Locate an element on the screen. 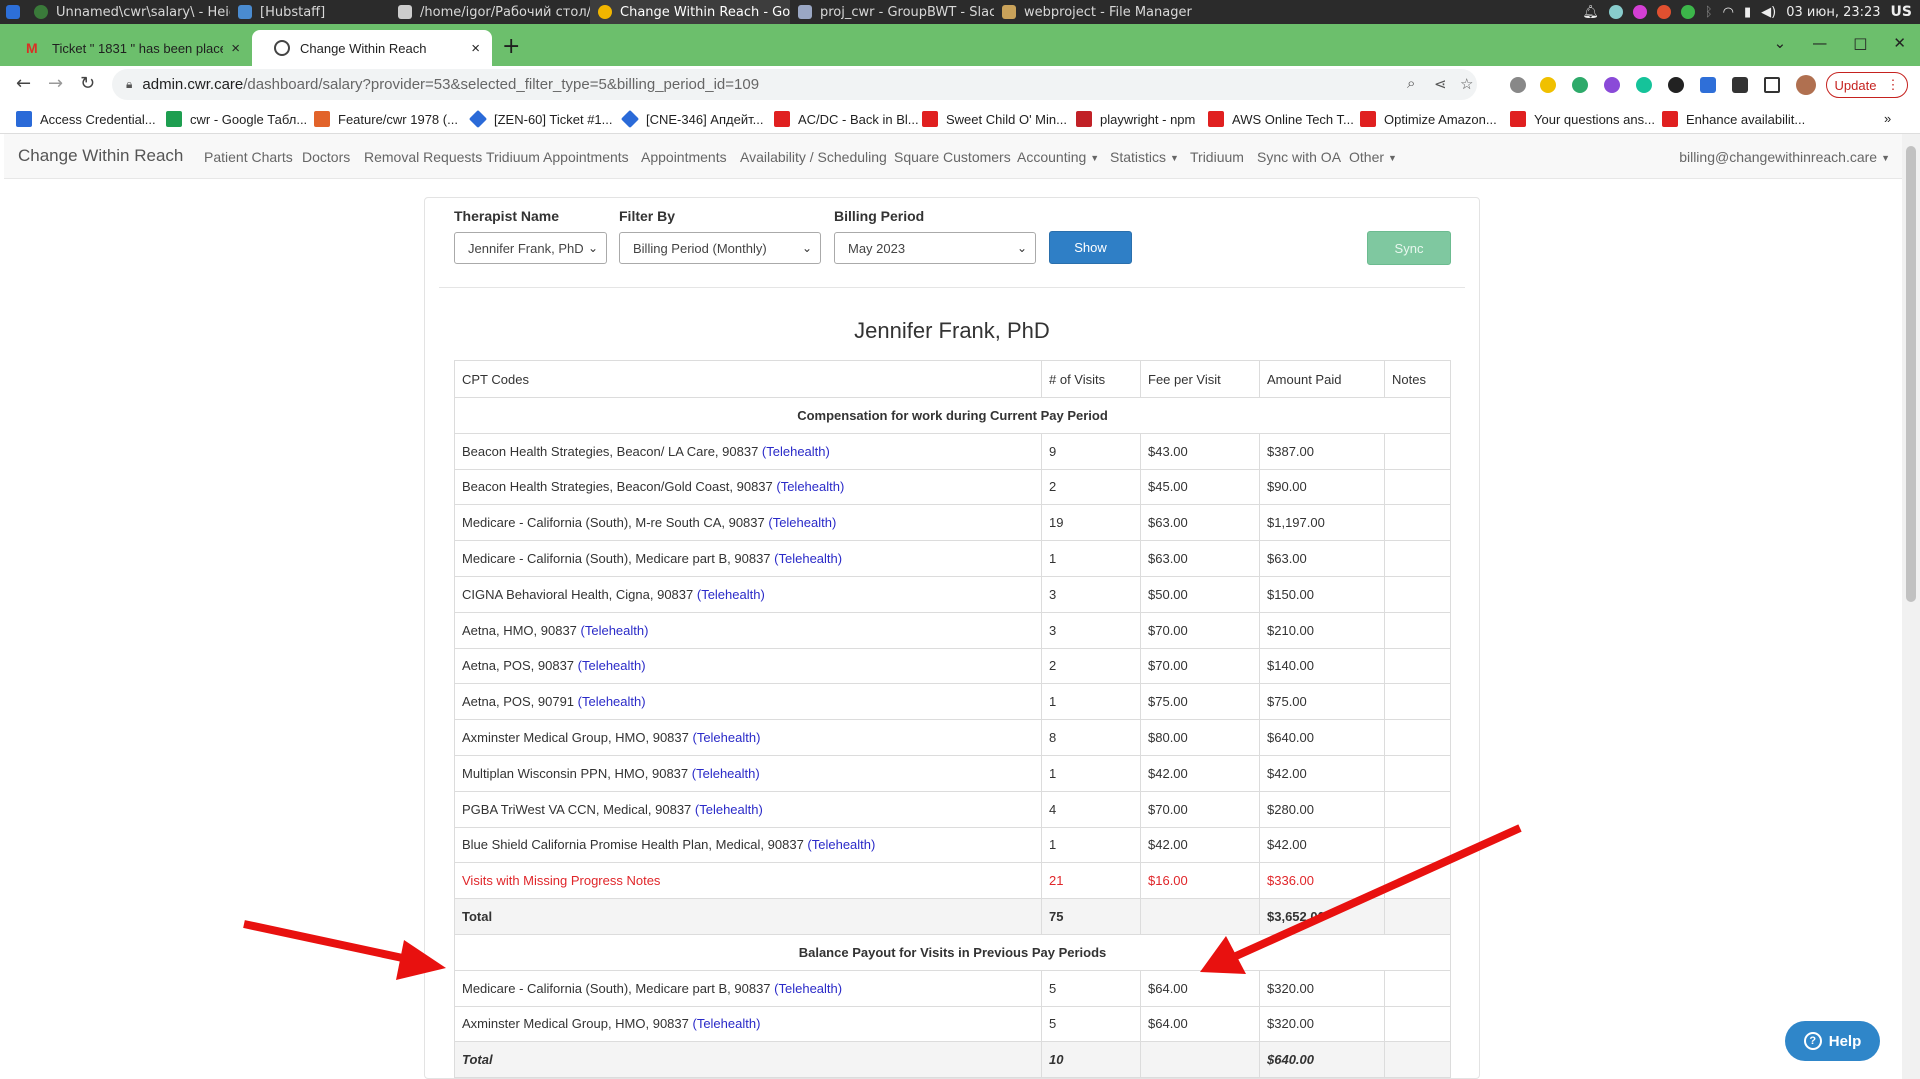  nav-doctors: Doctors is located at coordinates (326, 157).